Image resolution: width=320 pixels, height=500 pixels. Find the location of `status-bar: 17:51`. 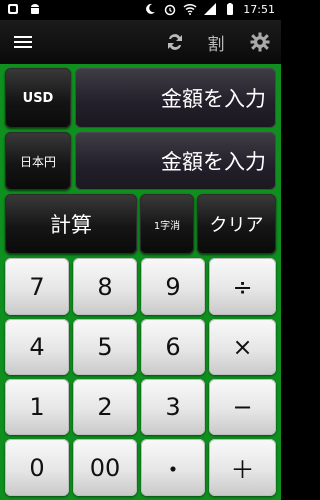

status-bar: 17:51 is located at coordinates (140, 10).